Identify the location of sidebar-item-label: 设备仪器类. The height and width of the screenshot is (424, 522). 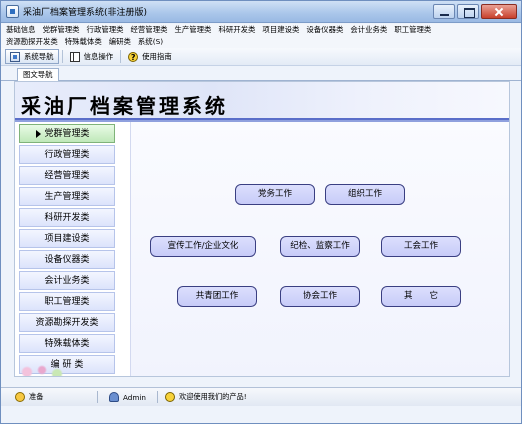
(67, 260).